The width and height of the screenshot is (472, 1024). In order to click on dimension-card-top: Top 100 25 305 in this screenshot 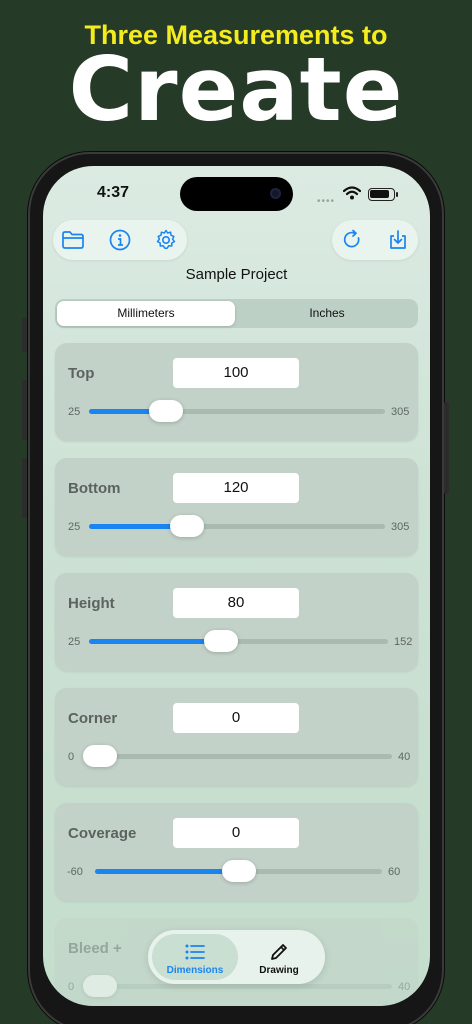, I will do `click(236, 392)`.